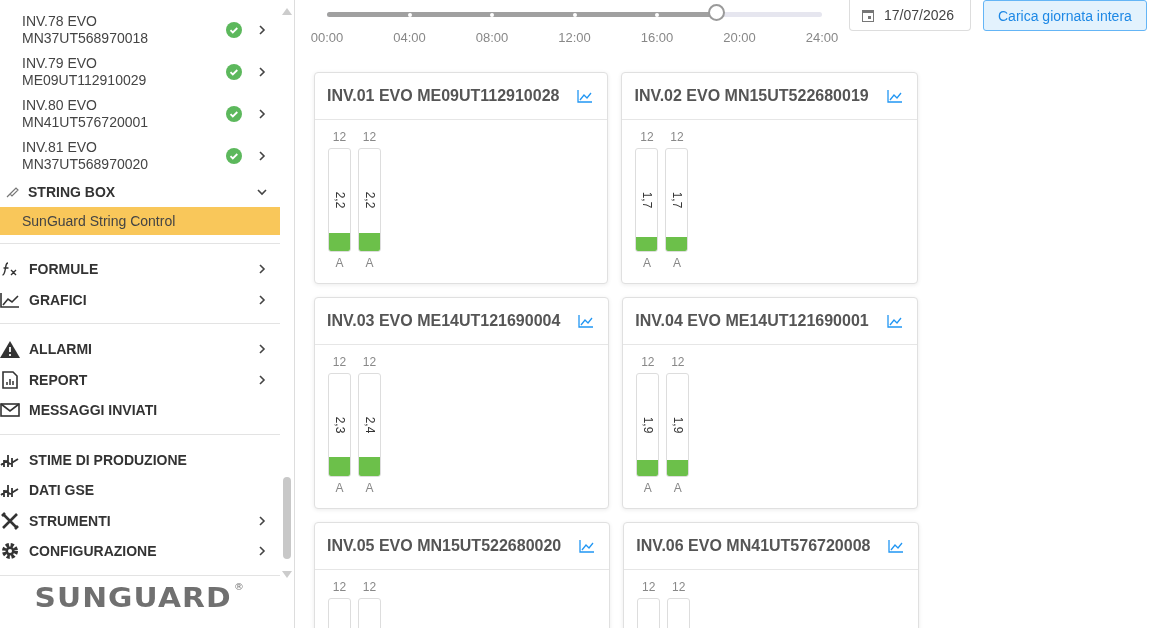  Describe the element at coordinates (409, 37) in the screenshot. I see `time-label: 04:00` at that location.